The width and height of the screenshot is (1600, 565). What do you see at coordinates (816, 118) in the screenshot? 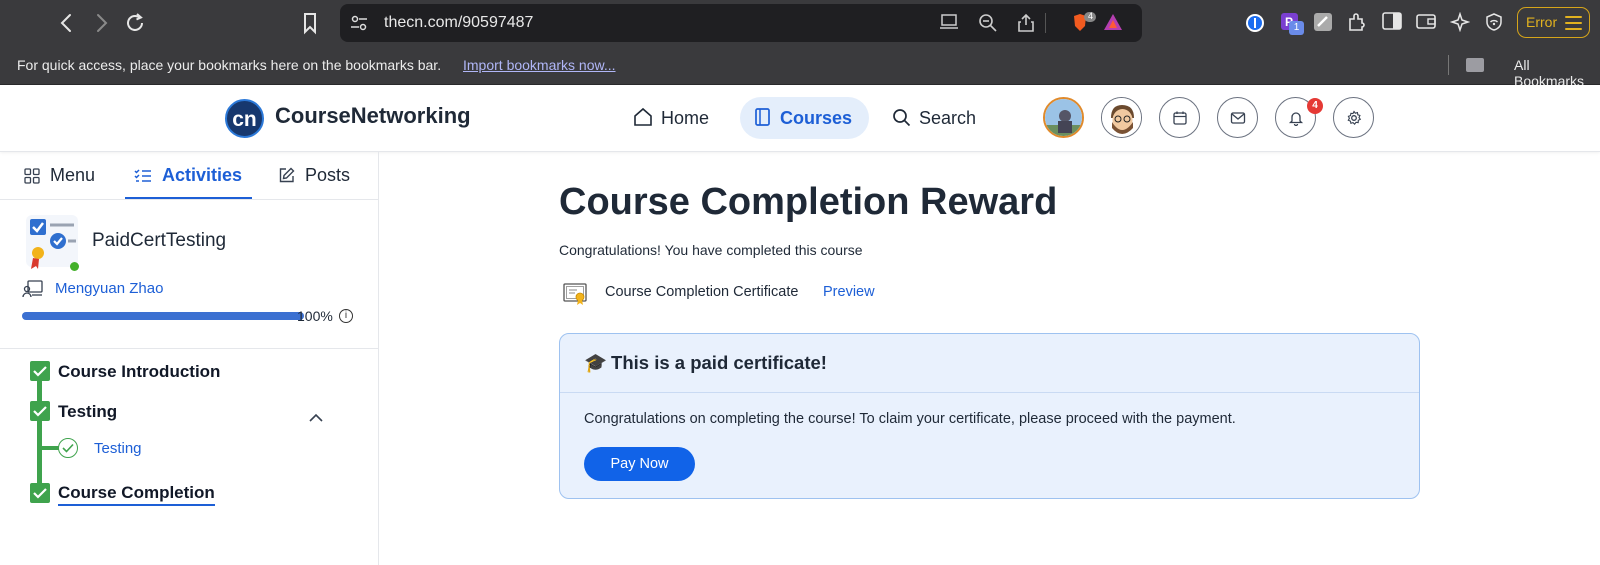
I see `nav-courses-label: Courses` at bounding box center [816, 118].